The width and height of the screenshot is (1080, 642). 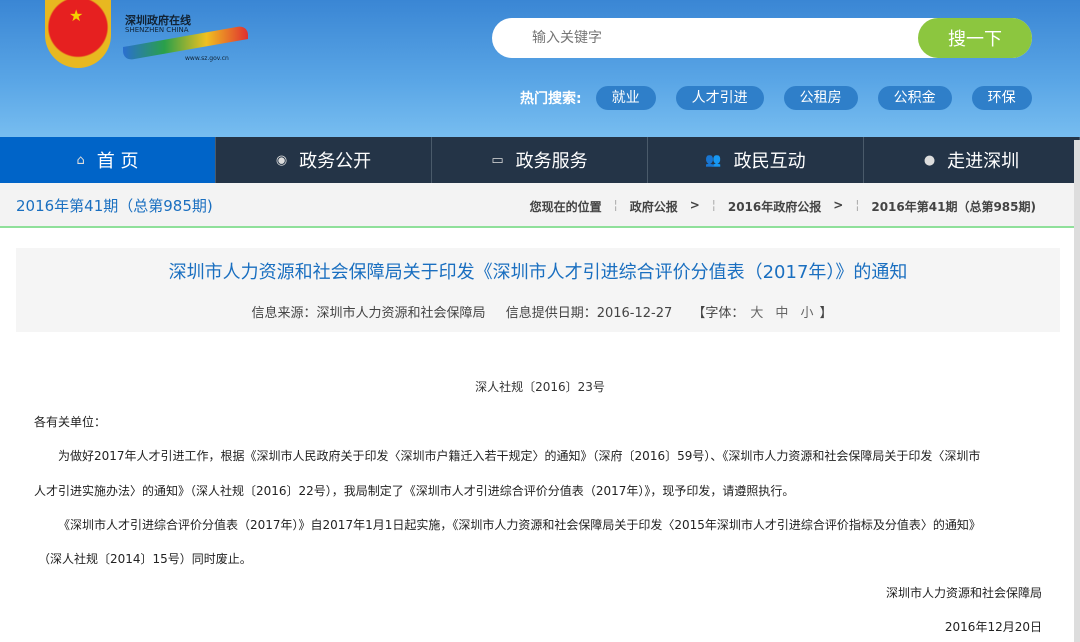 I want to click on font-size-label: 【字体：, so click(x=718, y=313).